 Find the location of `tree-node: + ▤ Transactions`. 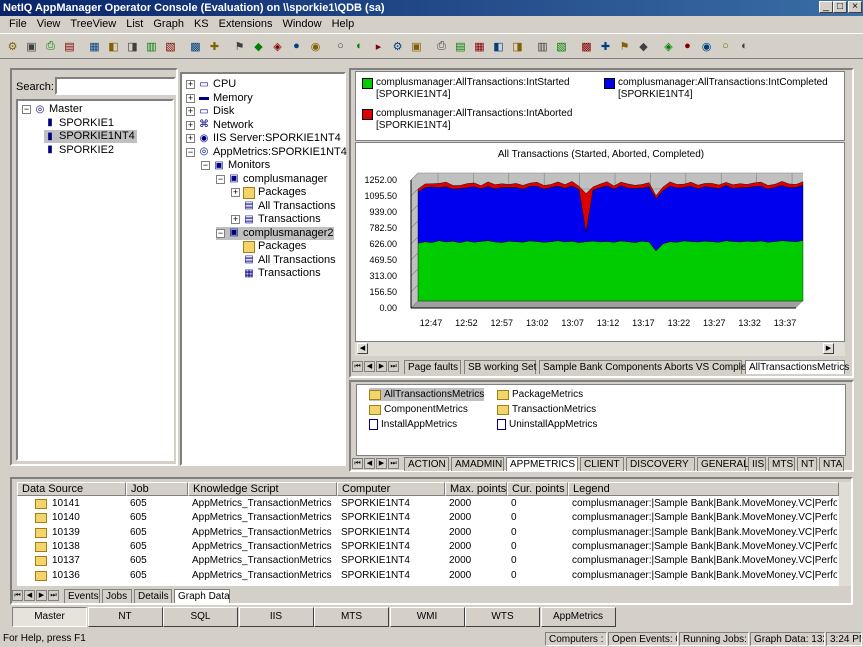

tree-node: + ▤ Transactions is located at coordinates (276, 219).